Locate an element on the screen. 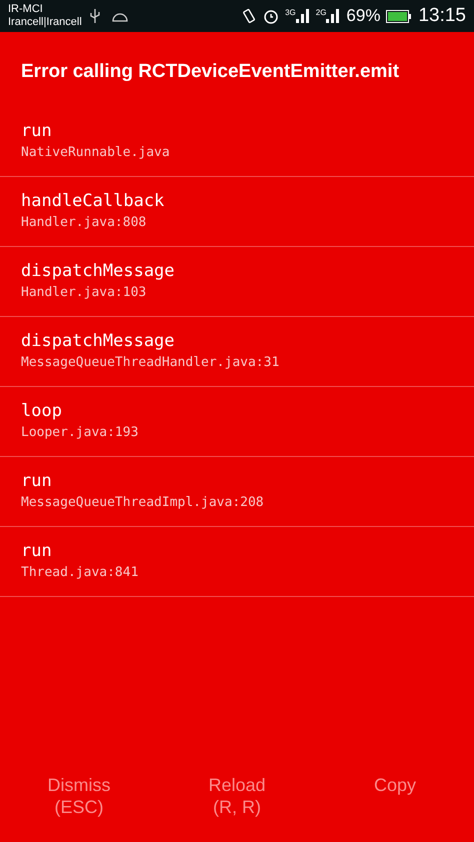 This screenshot has height=842, width=474. file-name: Looper.java:193 is located at coordinates (80, 433).